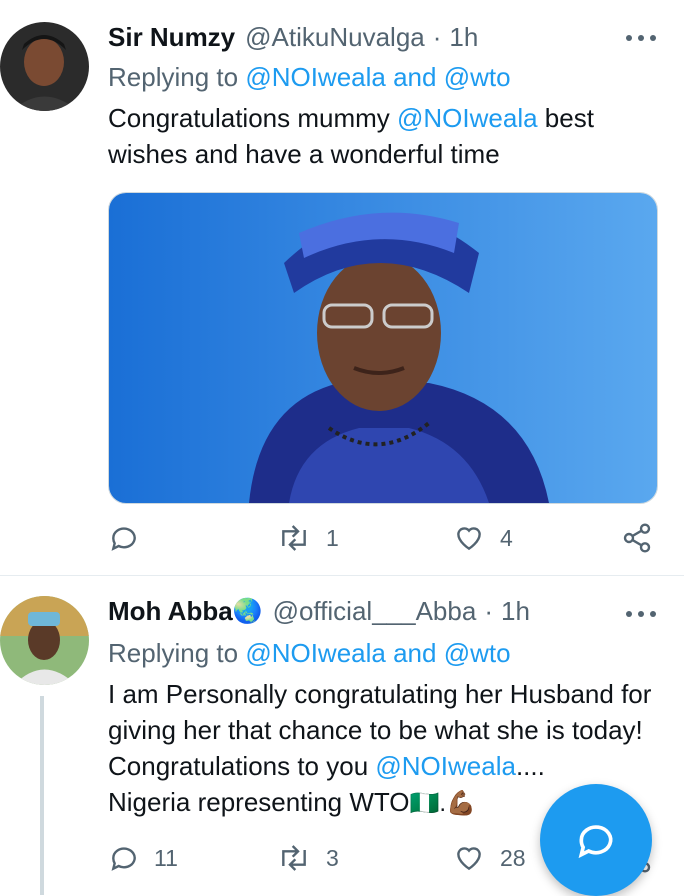 The height and width of the screenshot is (896, 684). Describe the element at coordinates (442, 803) in the screenshot. I see `flag-emoji: 🇳🇬.💪🏾` at that location.